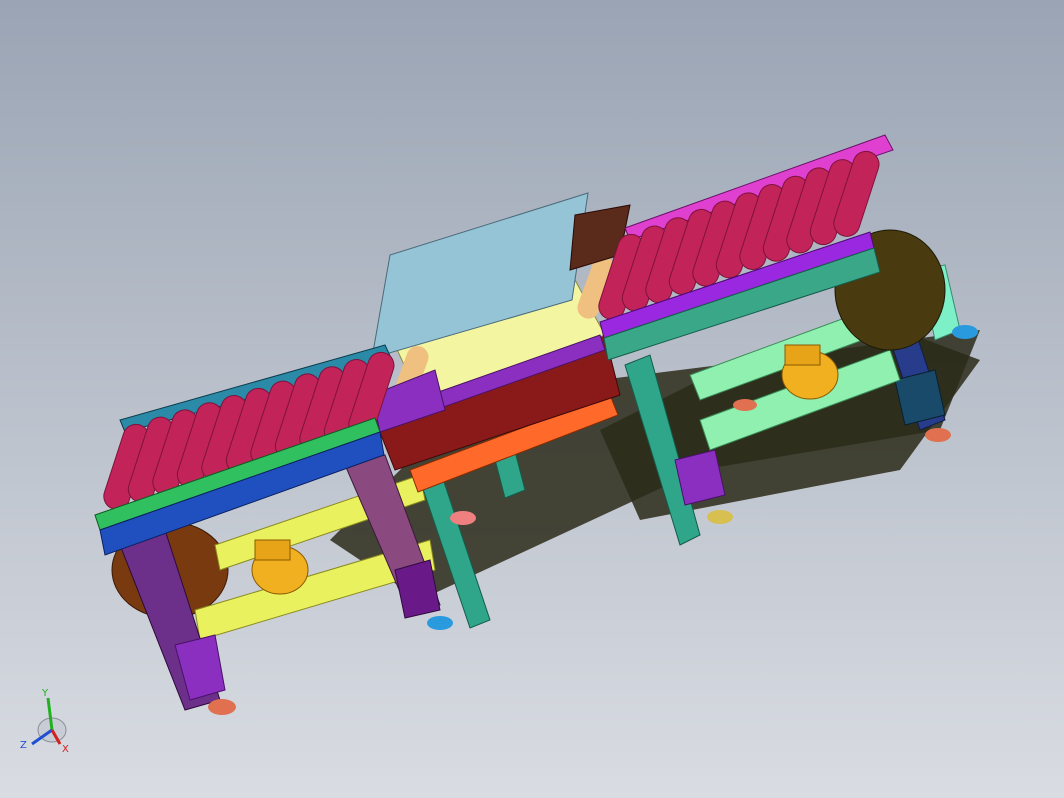 The height and width of the screenshot is (798, 1064). What do you see at coordinates (745, 405) in the screenshot?
I see `foot-pad-orange-right-mid` at bounding box center [745, 405].